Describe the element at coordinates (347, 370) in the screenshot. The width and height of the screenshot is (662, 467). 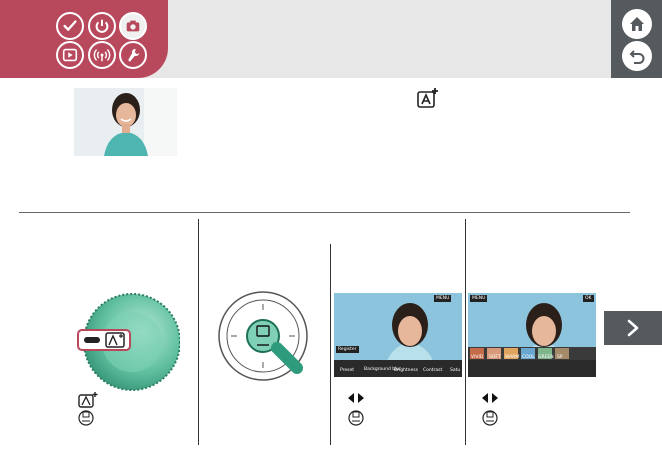
I see `bar-item: Preset` at that location.